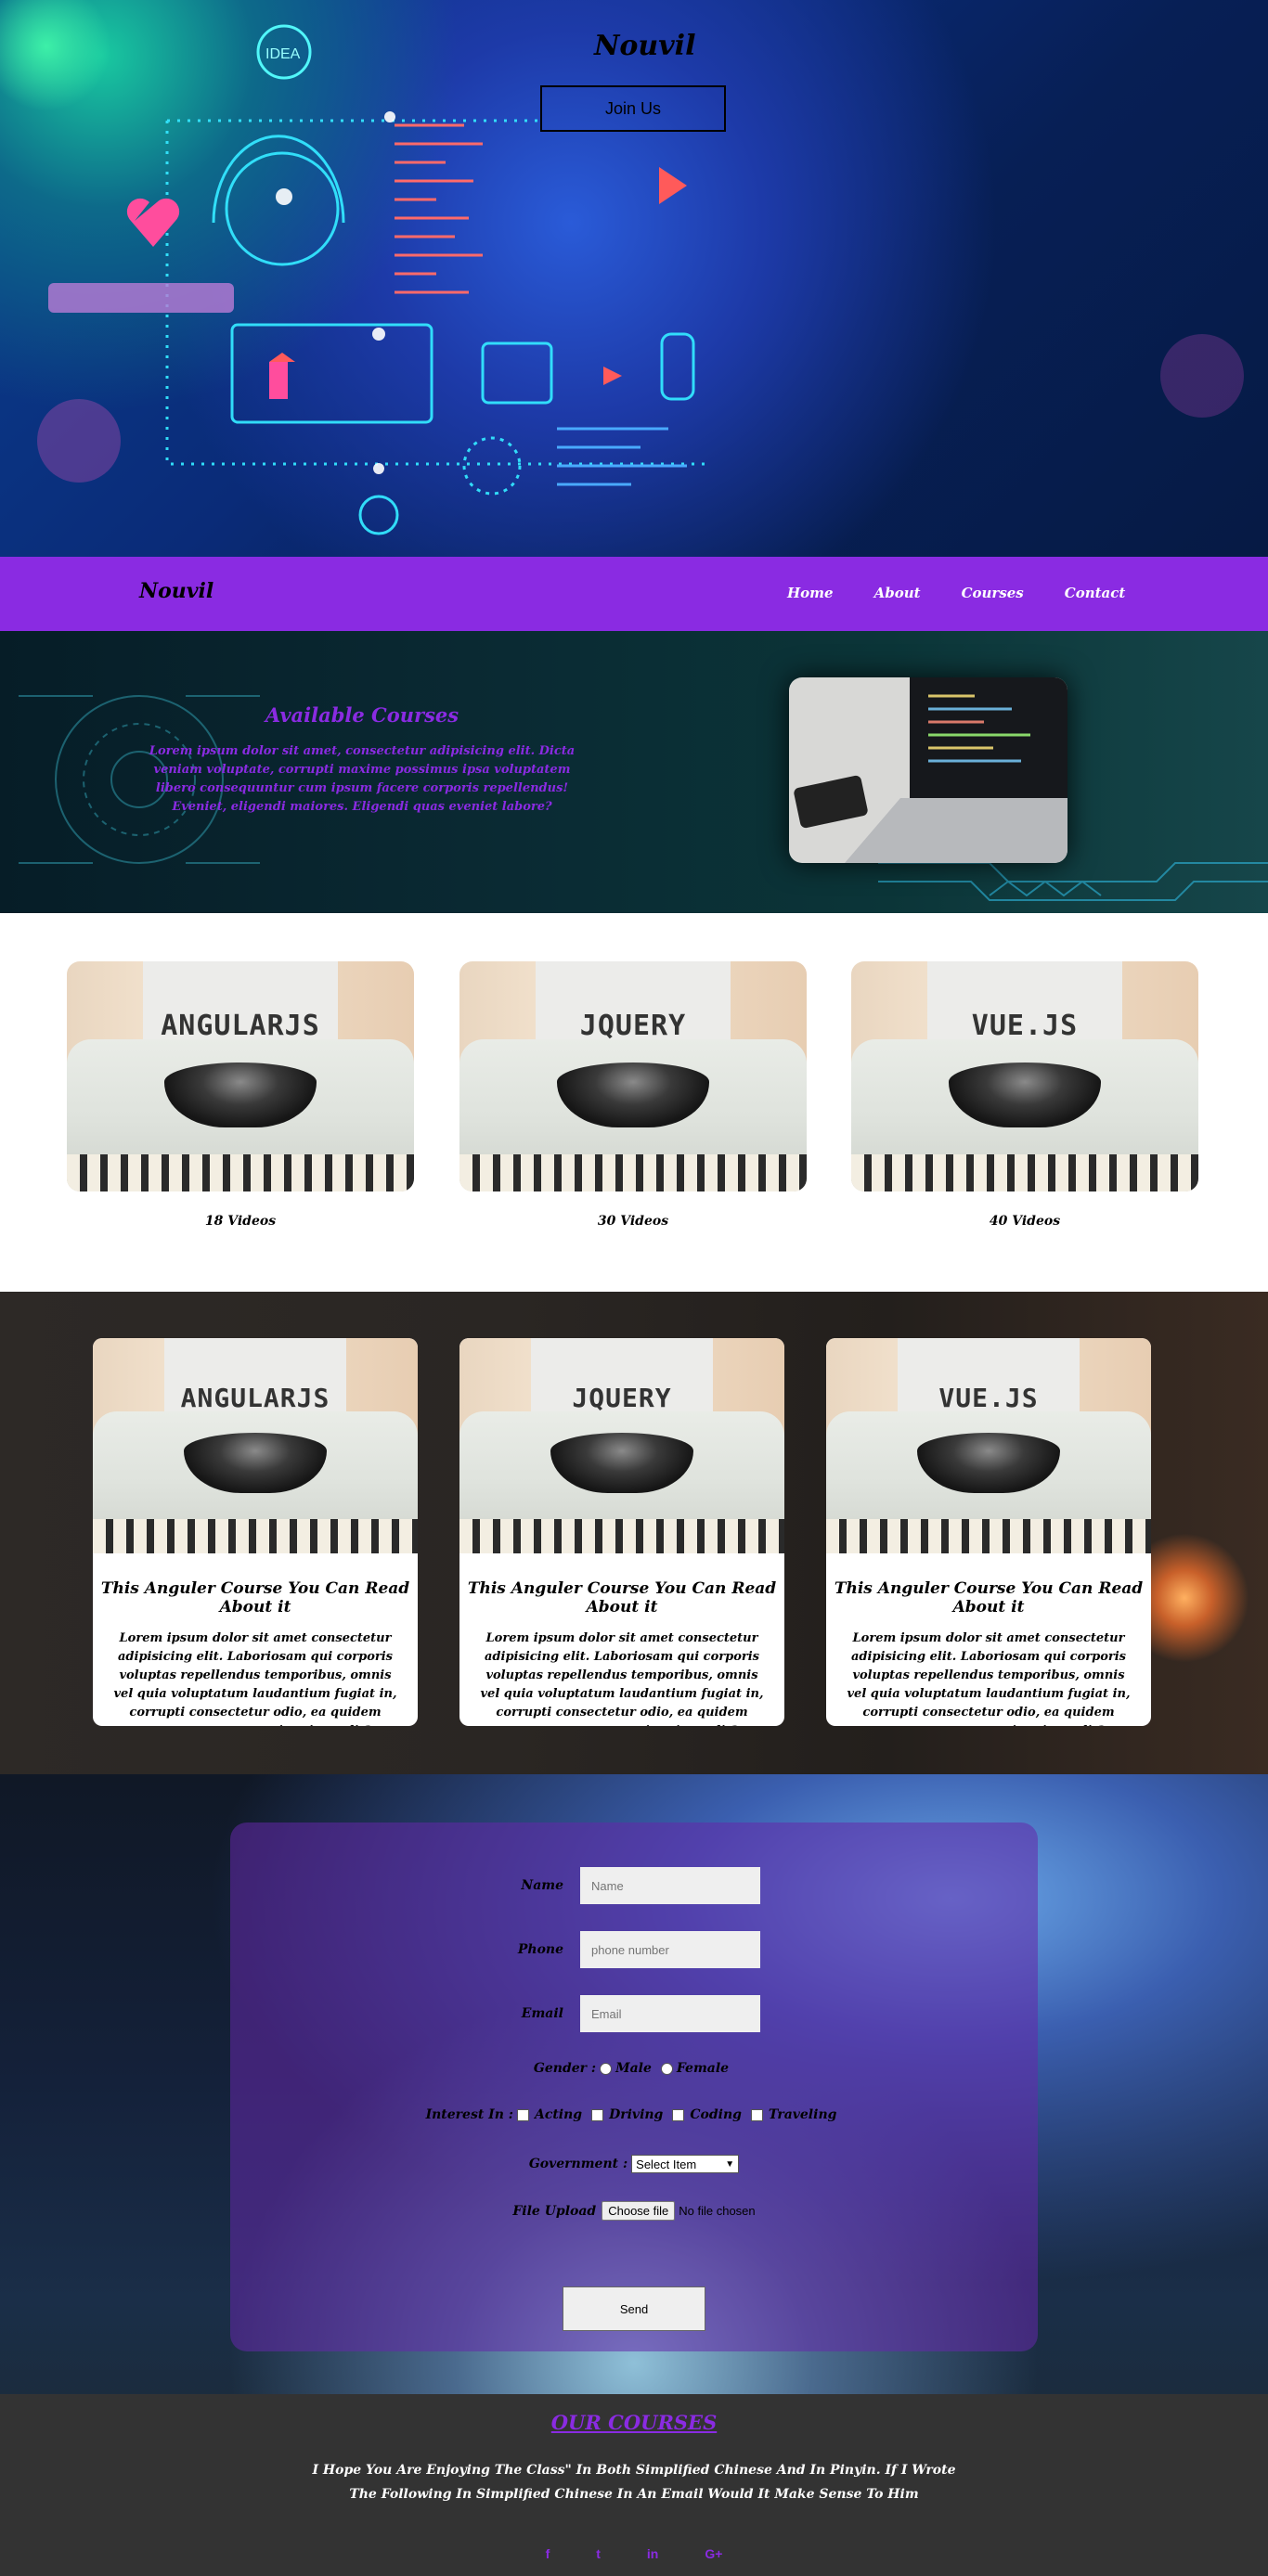 The height and width of the screenshot is (2576, 1268). Describe the element at coordinates (633, 1221) in the screenshot. I see `video-count: 30 Videos` at that location.